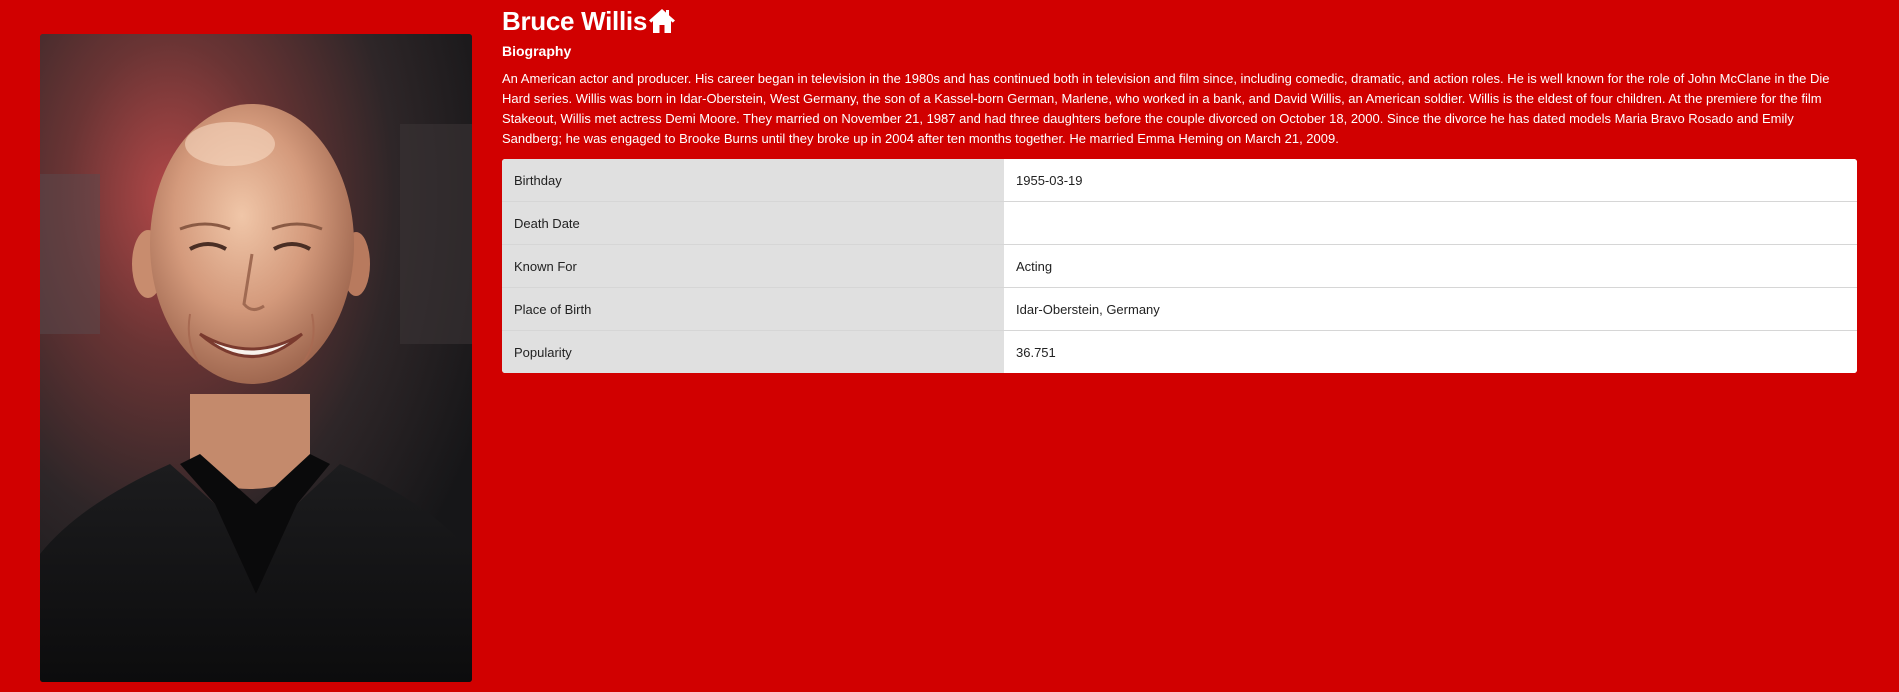 This screenshot has width=1899, height=692. What do you see at coordinates (537, 51) in the screenshot?
I see `biography-heading: Biography` at bounding box center [537, 51].